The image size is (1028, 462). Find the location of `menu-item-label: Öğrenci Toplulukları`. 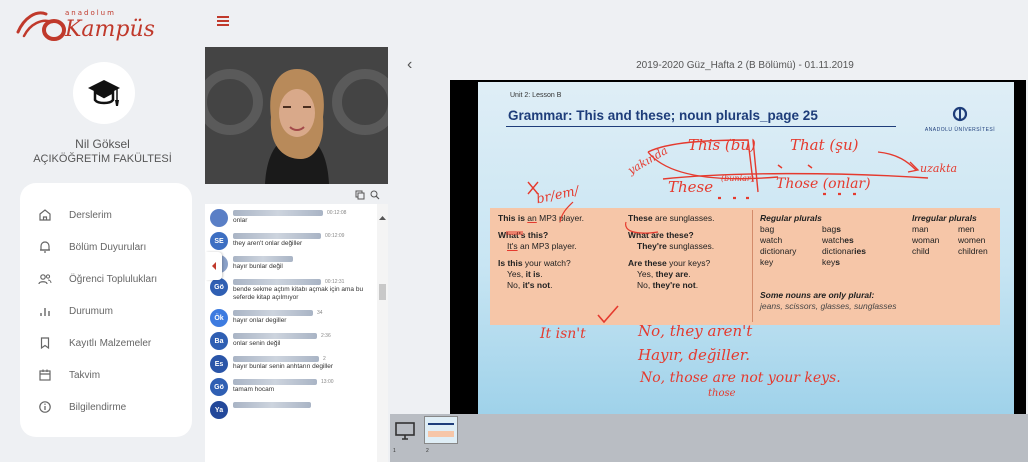

menu-item-label: Öğrenci Toplulukları is located at coordinates (113, 279).